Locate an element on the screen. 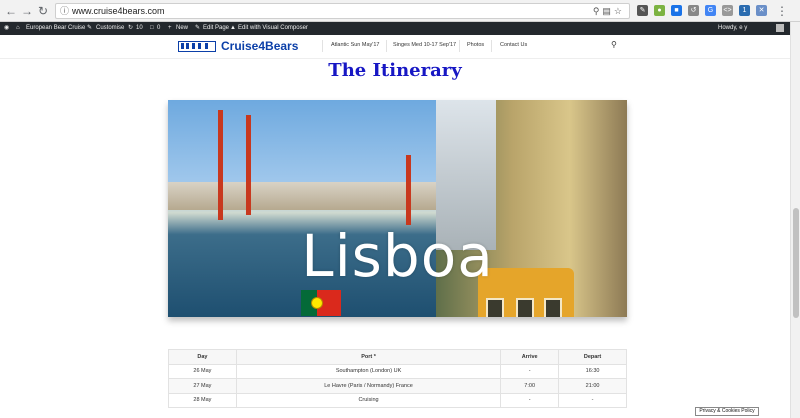 The height and width of the screenshot is (418, 800). logo-icon is located at coordinates (197, 46).